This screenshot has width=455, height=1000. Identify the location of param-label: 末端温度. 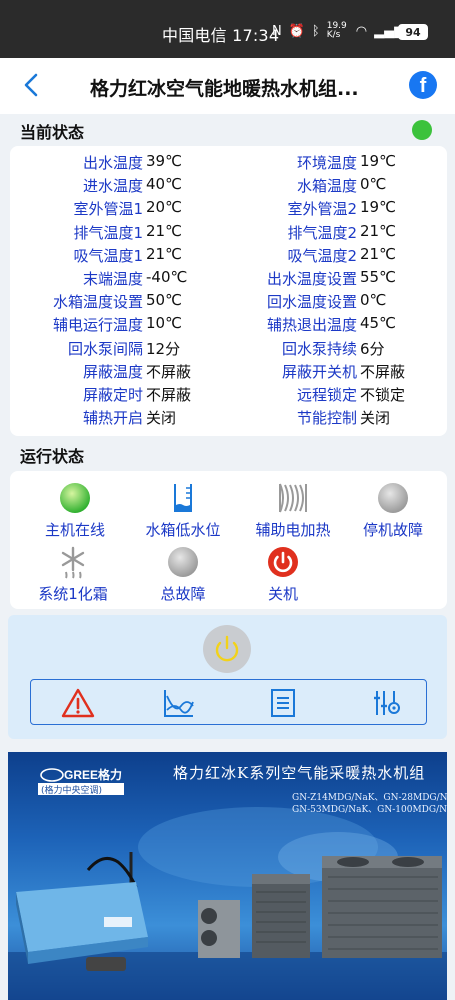
(112, 279).